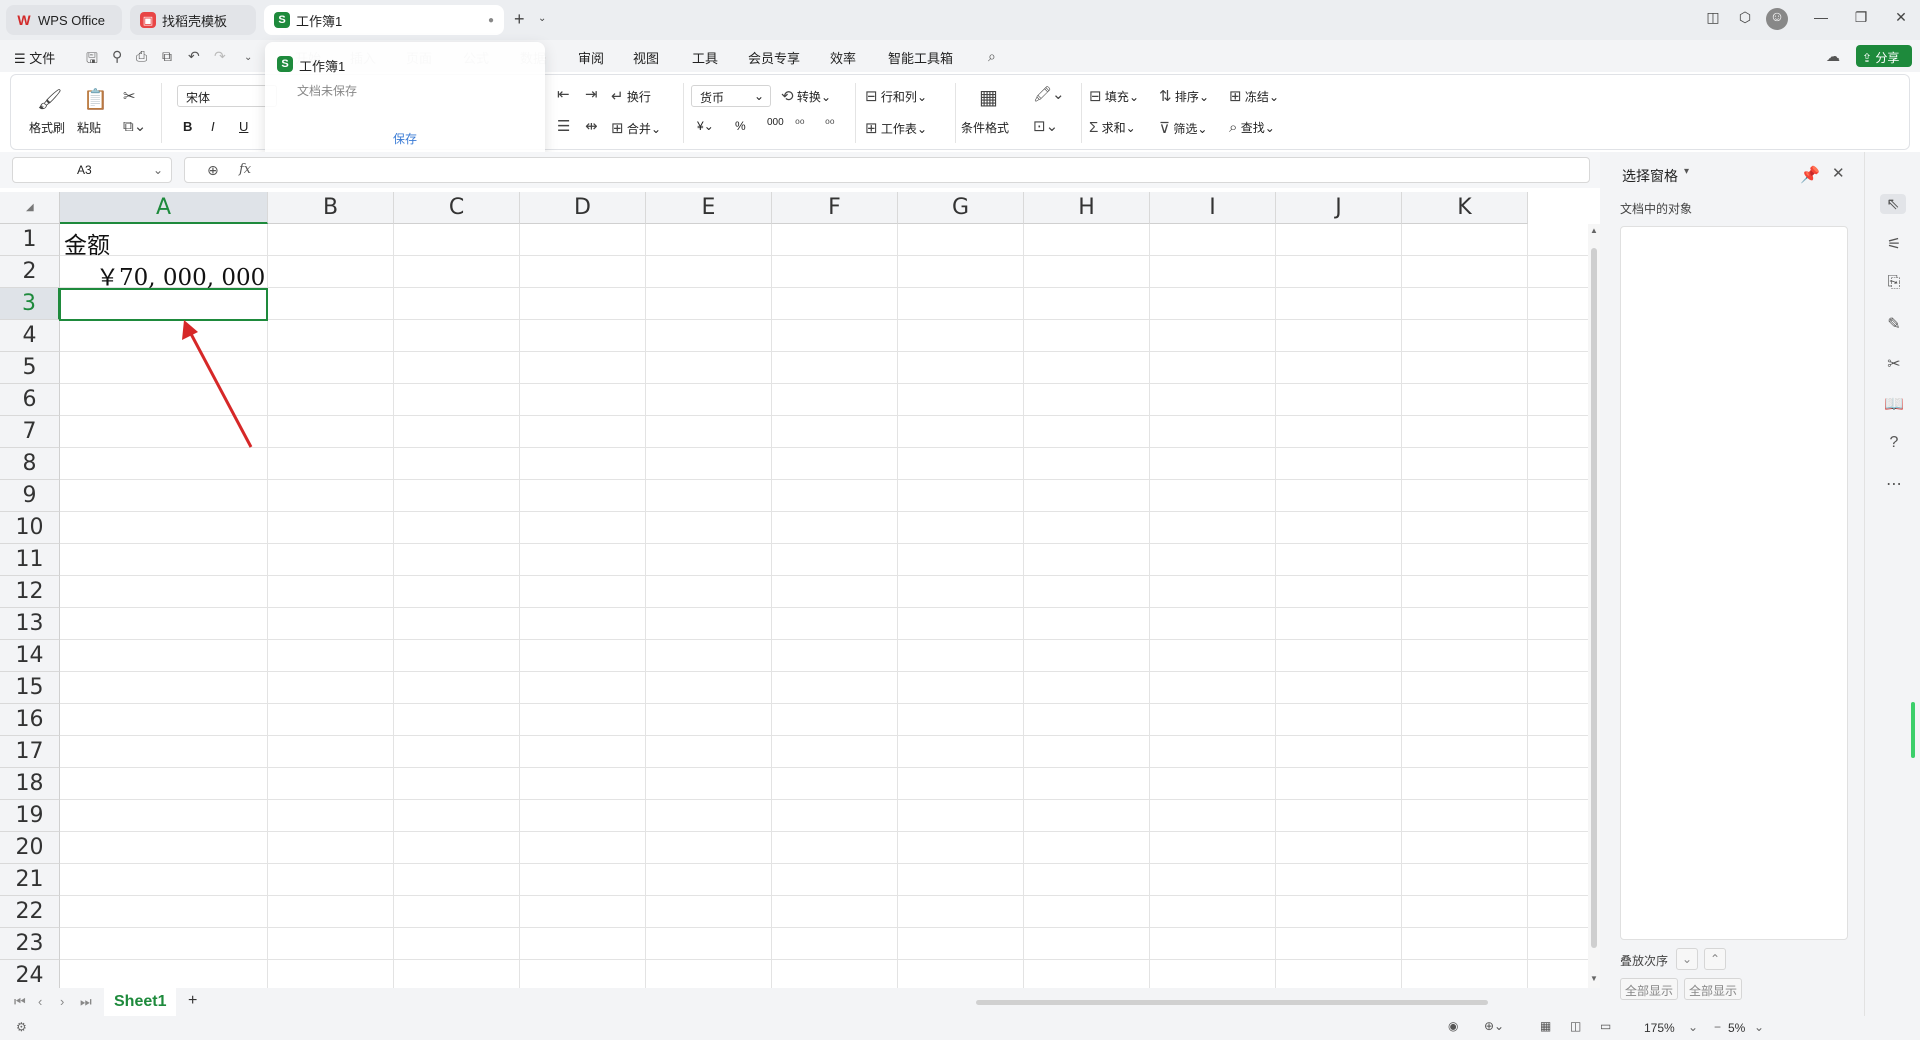 The height and width of the screenshot is (1040, 1920). Describe the element at coordinates (1545, 1026) in the screenshot. I see `normal-view-icon: ▦` at that location.